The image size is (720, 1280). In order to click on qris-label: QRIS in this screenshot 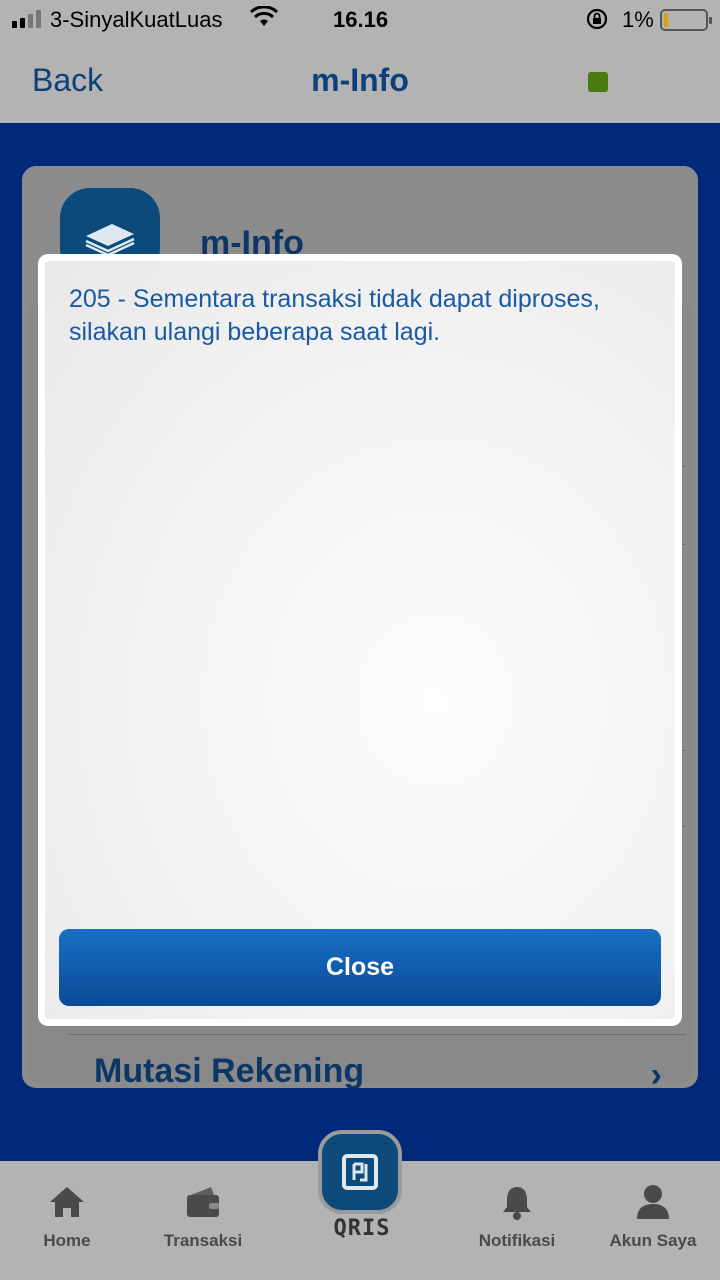, I will do `click(362, 1228)`.